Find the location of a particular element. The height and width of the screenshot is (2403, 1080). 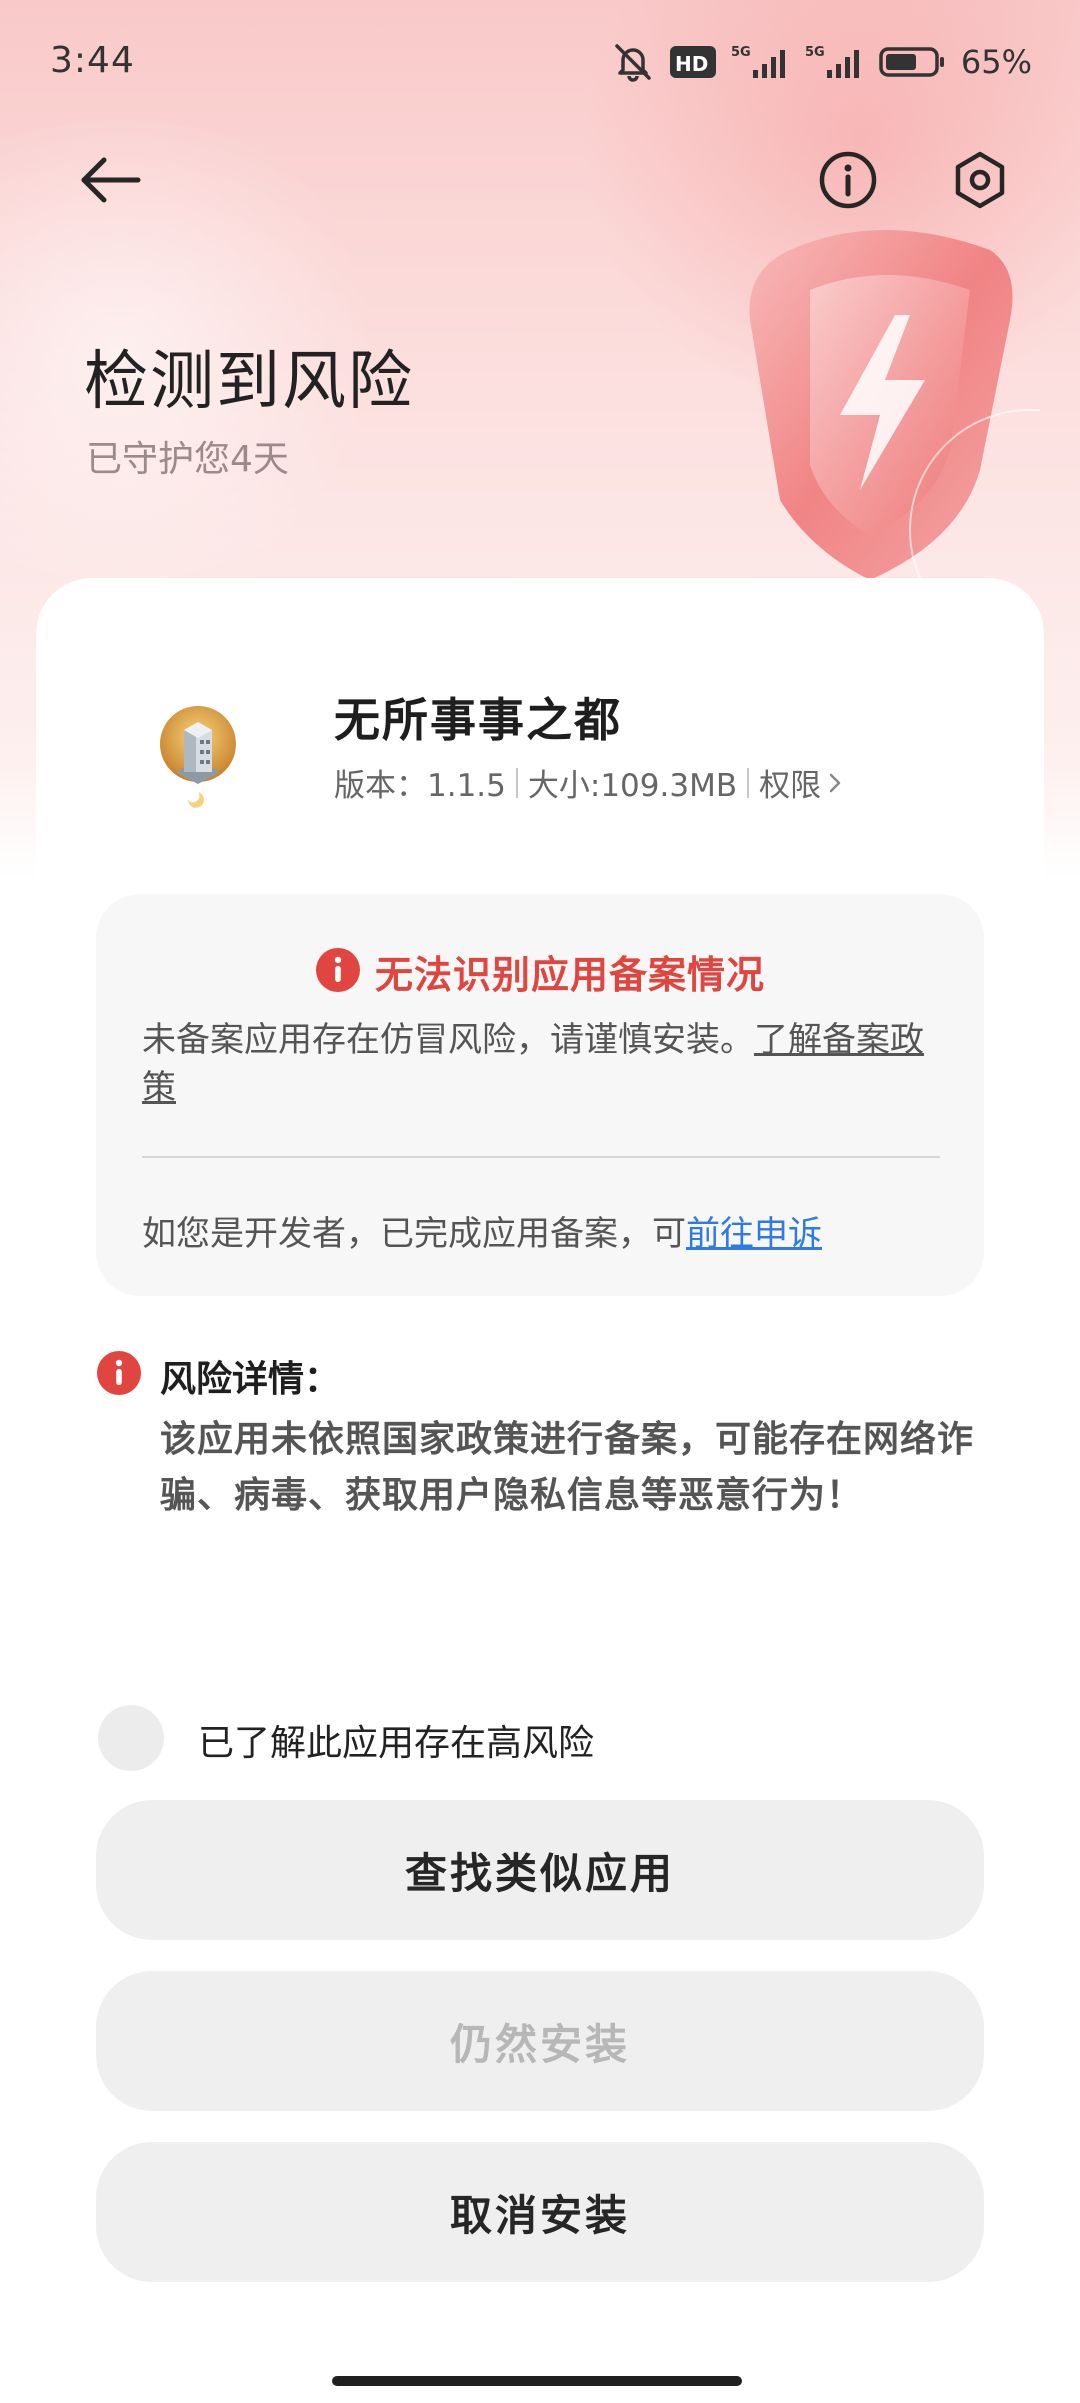

status-time: 3:44 is located at coordinates (92, 60).